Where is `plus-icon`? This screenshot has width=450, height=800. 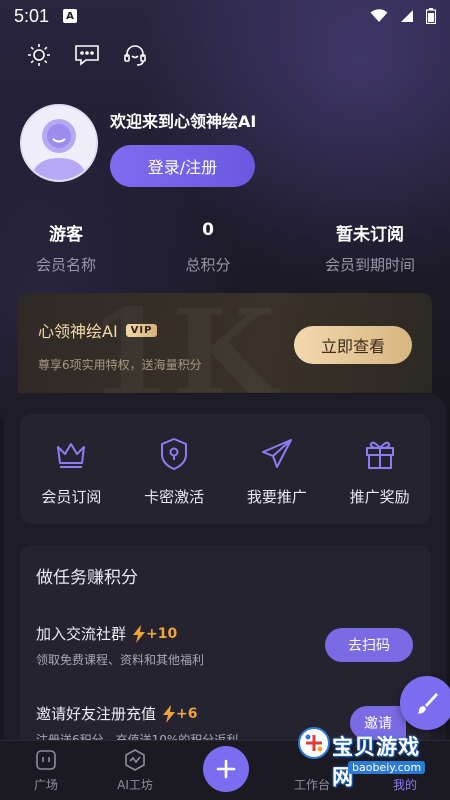 plus-icon is located at coordinates (226, 769).